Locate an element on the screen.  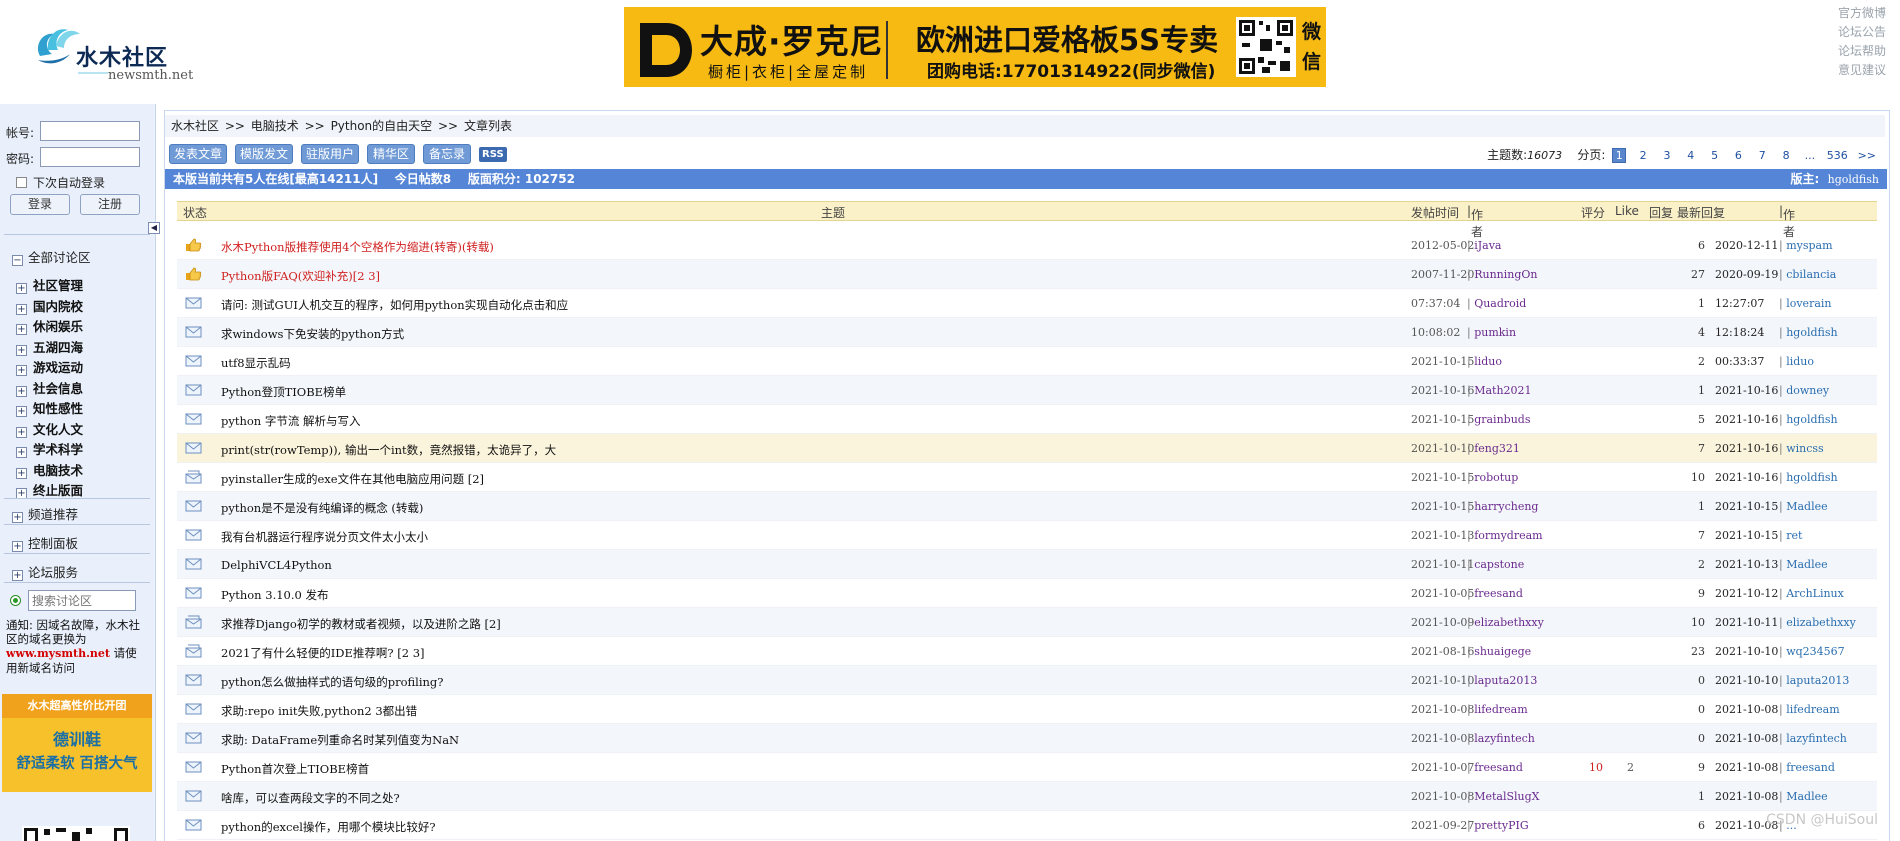
rss-button: RSS is located at coordinates (493, 154).